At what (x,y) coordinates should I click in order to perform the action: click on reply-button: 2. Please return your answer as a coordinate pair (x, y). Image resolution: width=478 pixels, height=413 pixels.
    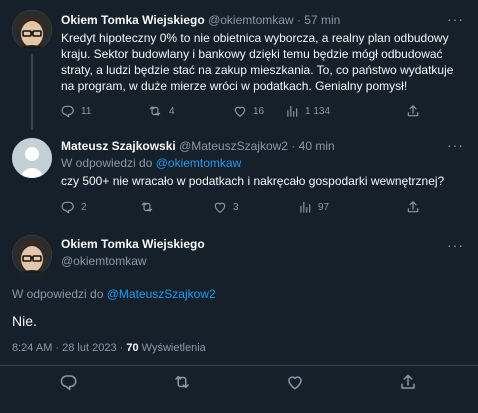
    Looking at the image, I should click on (74, 207).